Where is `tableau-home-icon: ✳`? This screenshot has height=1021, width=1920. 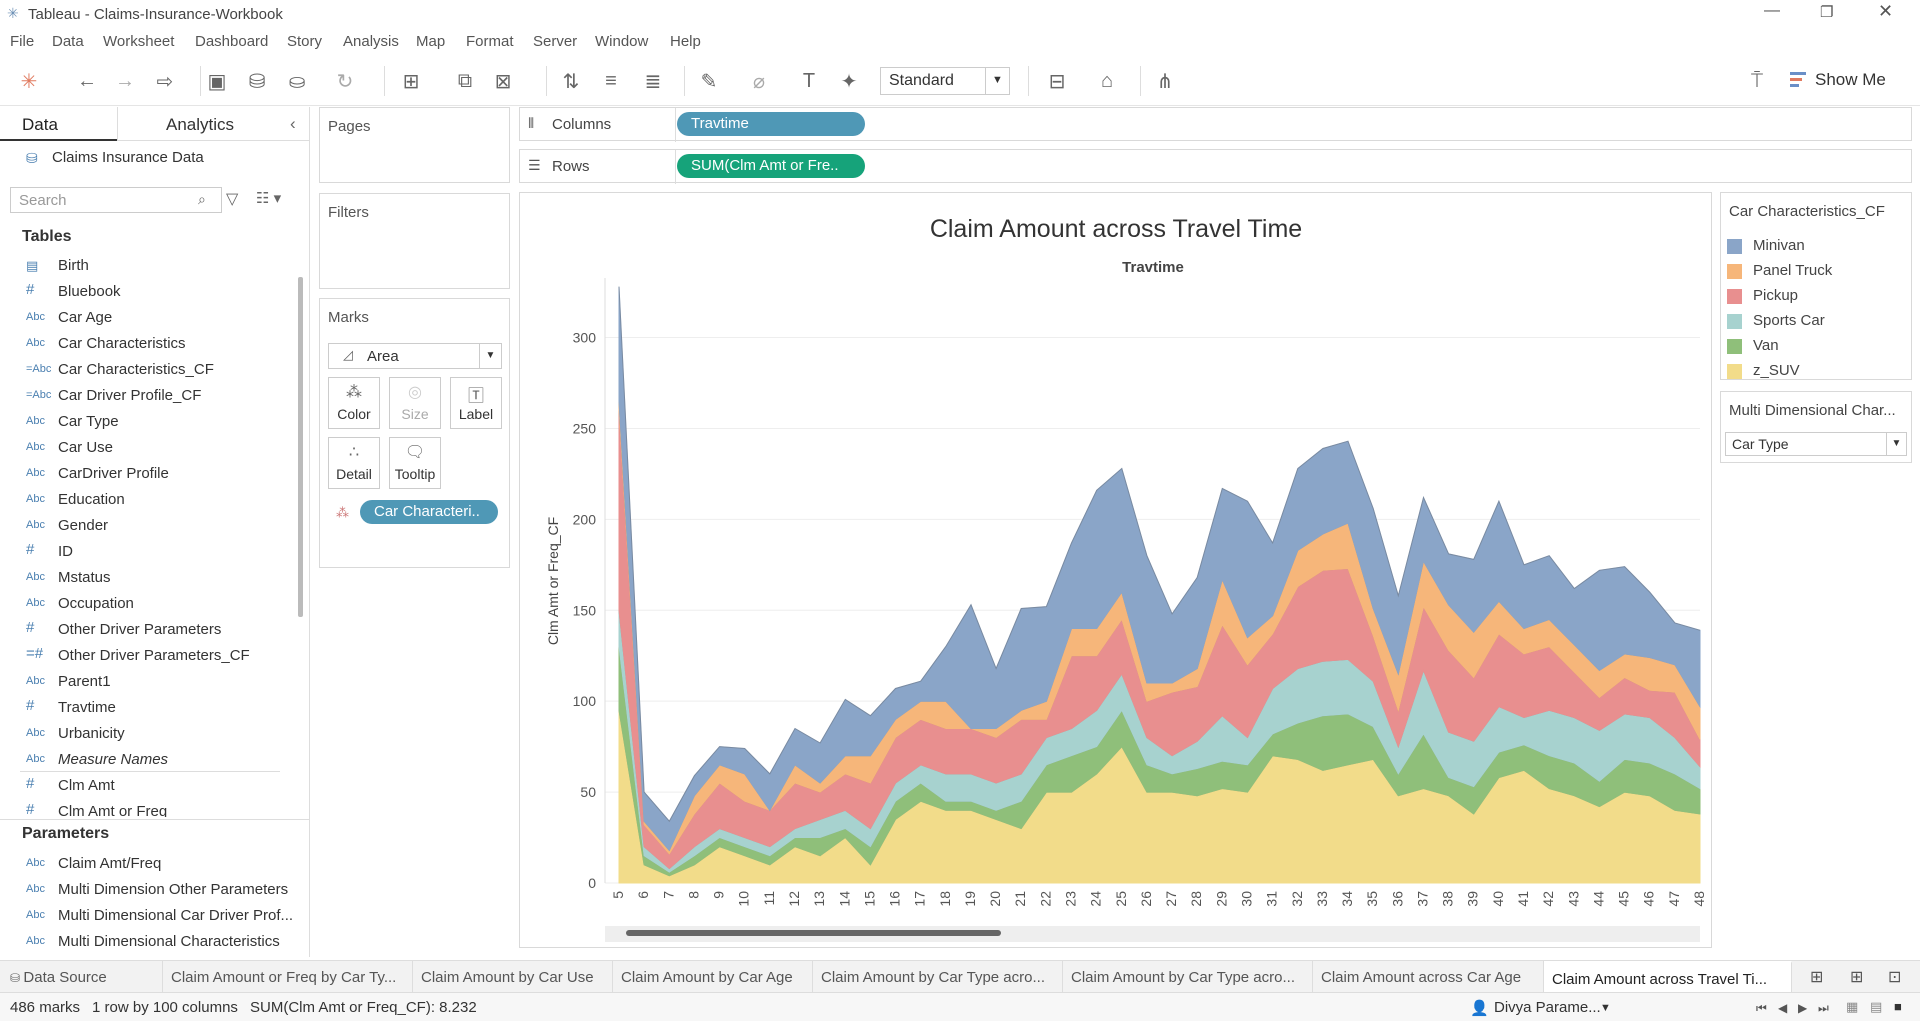 tableau-home-icon: ✳ is located at coordinates (29, 81).